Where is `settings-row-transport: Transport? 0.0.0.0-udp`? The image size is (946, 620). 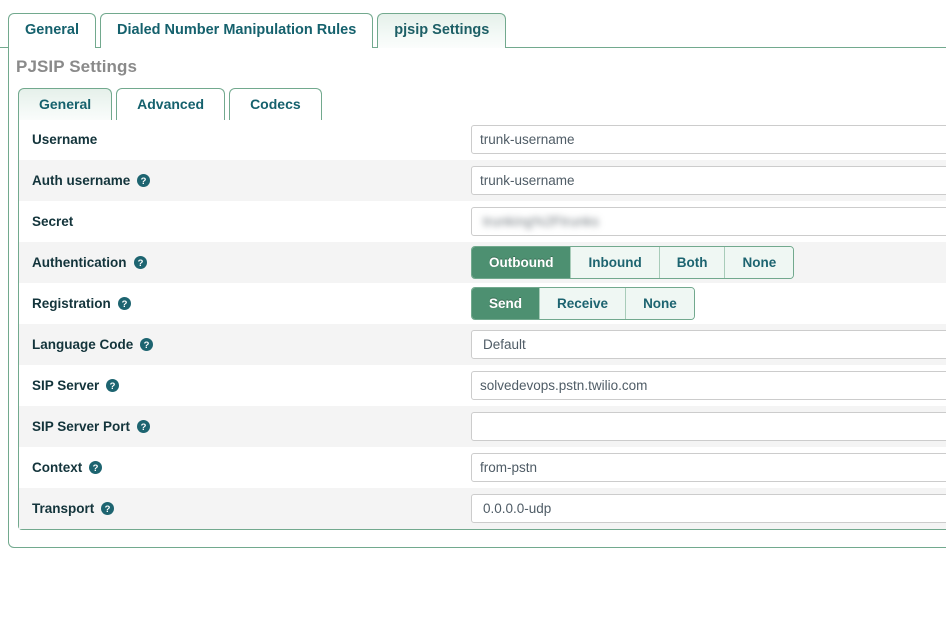 settings-row-transport: Transport? 0.0.0.0-udp is located at coordinates (482, 508).